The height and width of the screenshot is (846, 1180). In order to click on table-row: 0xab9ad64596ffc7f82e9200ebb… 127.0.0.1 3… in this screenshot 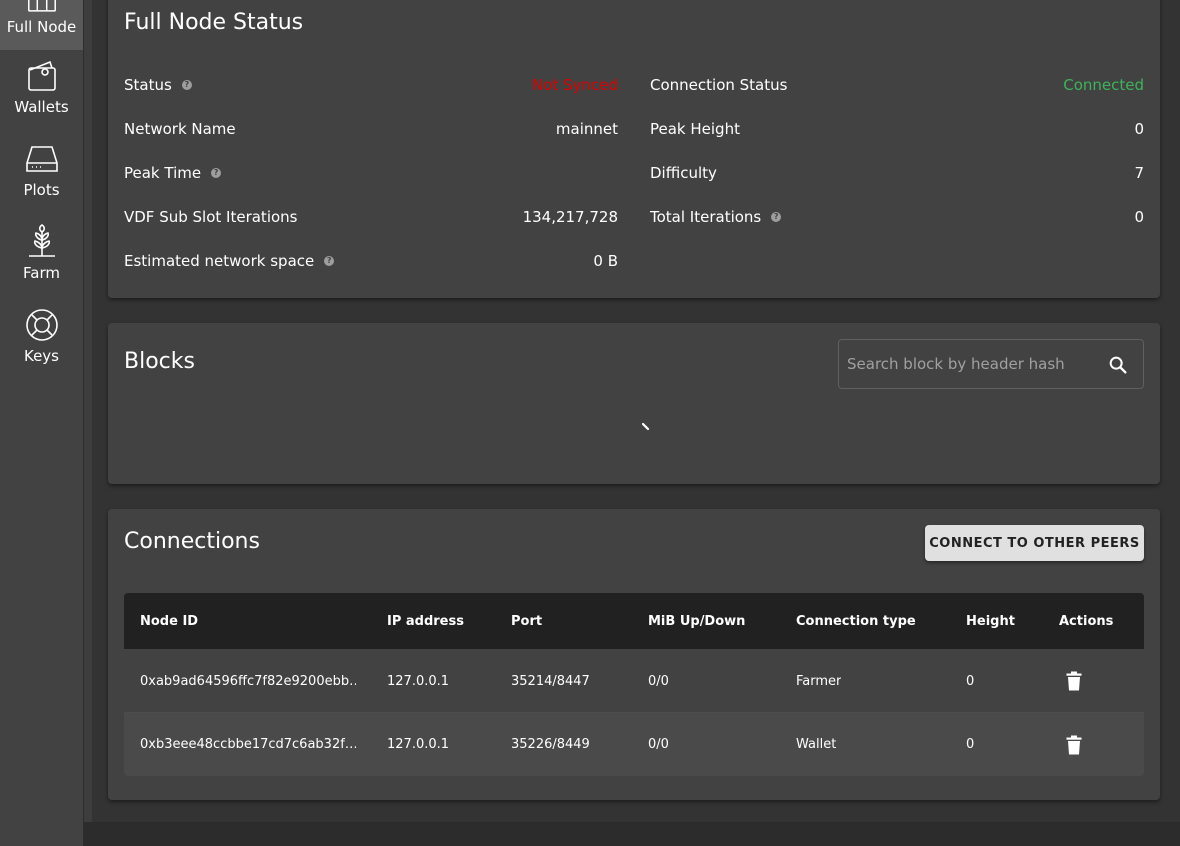, I will do `click(634, 681)`.